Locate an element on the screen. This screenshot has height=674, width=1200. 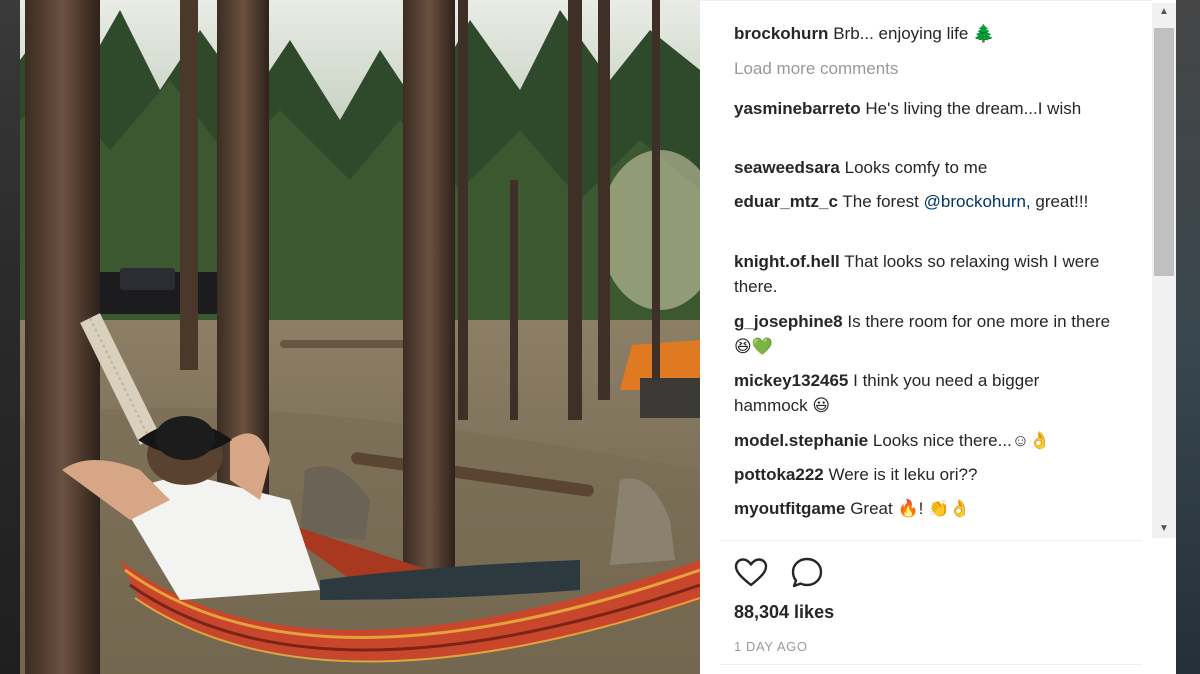
comment-item: seaweedsara Looks comfy to me is located at coordinates (924, 167).